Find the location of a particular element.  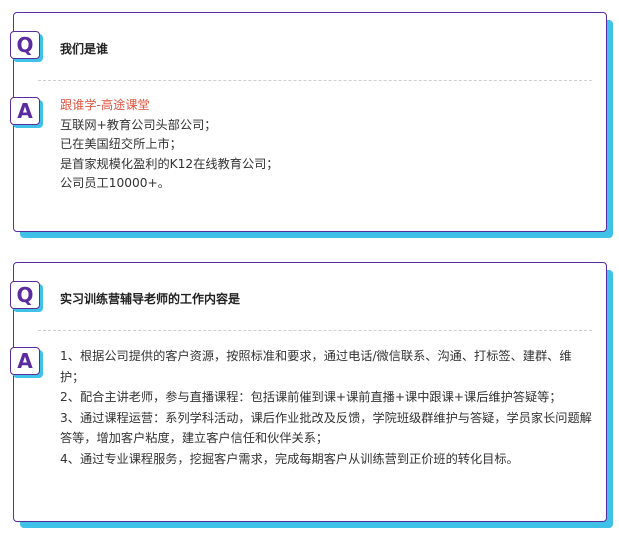

question-text: 实习训练营辅导老师的工作内容是 is located at coordinates (150, 299).